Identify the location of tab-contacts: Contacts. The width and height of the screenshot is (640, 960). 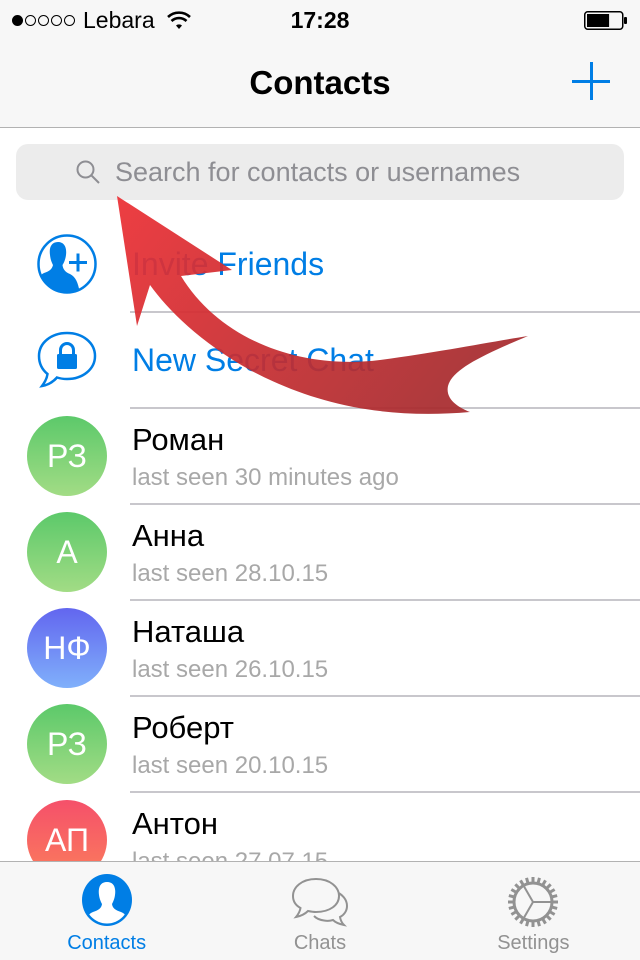
(106, 911).